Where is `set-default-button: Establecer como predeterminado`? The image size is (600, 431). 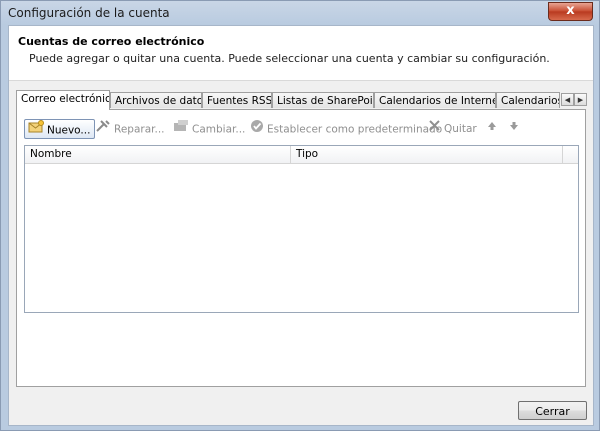 set-default-button: Establecer como predeterminado is located at coordinates (346, 129).